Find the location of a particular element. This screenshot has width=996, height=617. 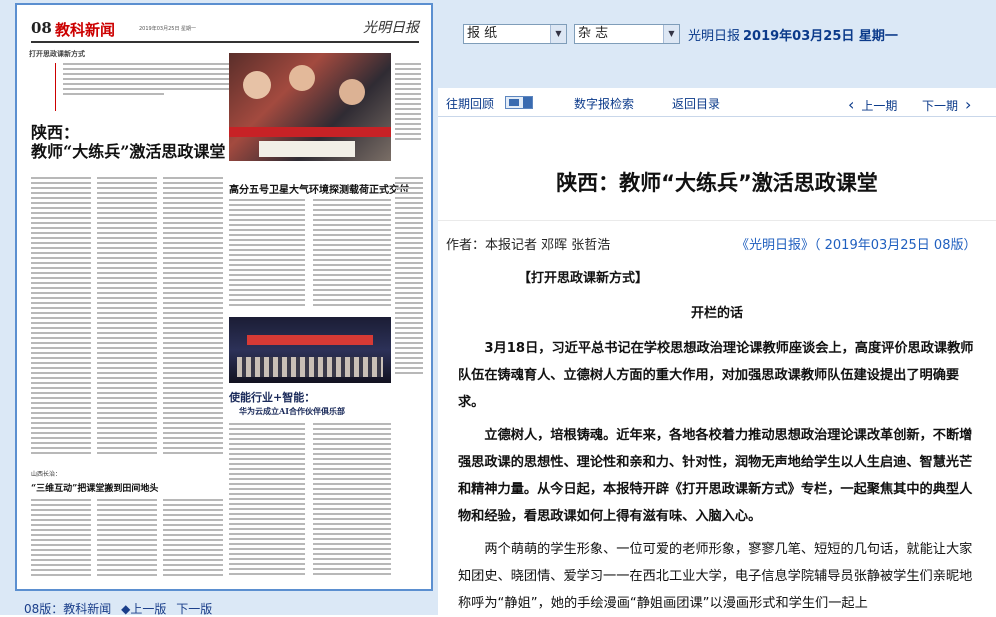

paper-name: 光明日报 is located at coordinates (714, 36).